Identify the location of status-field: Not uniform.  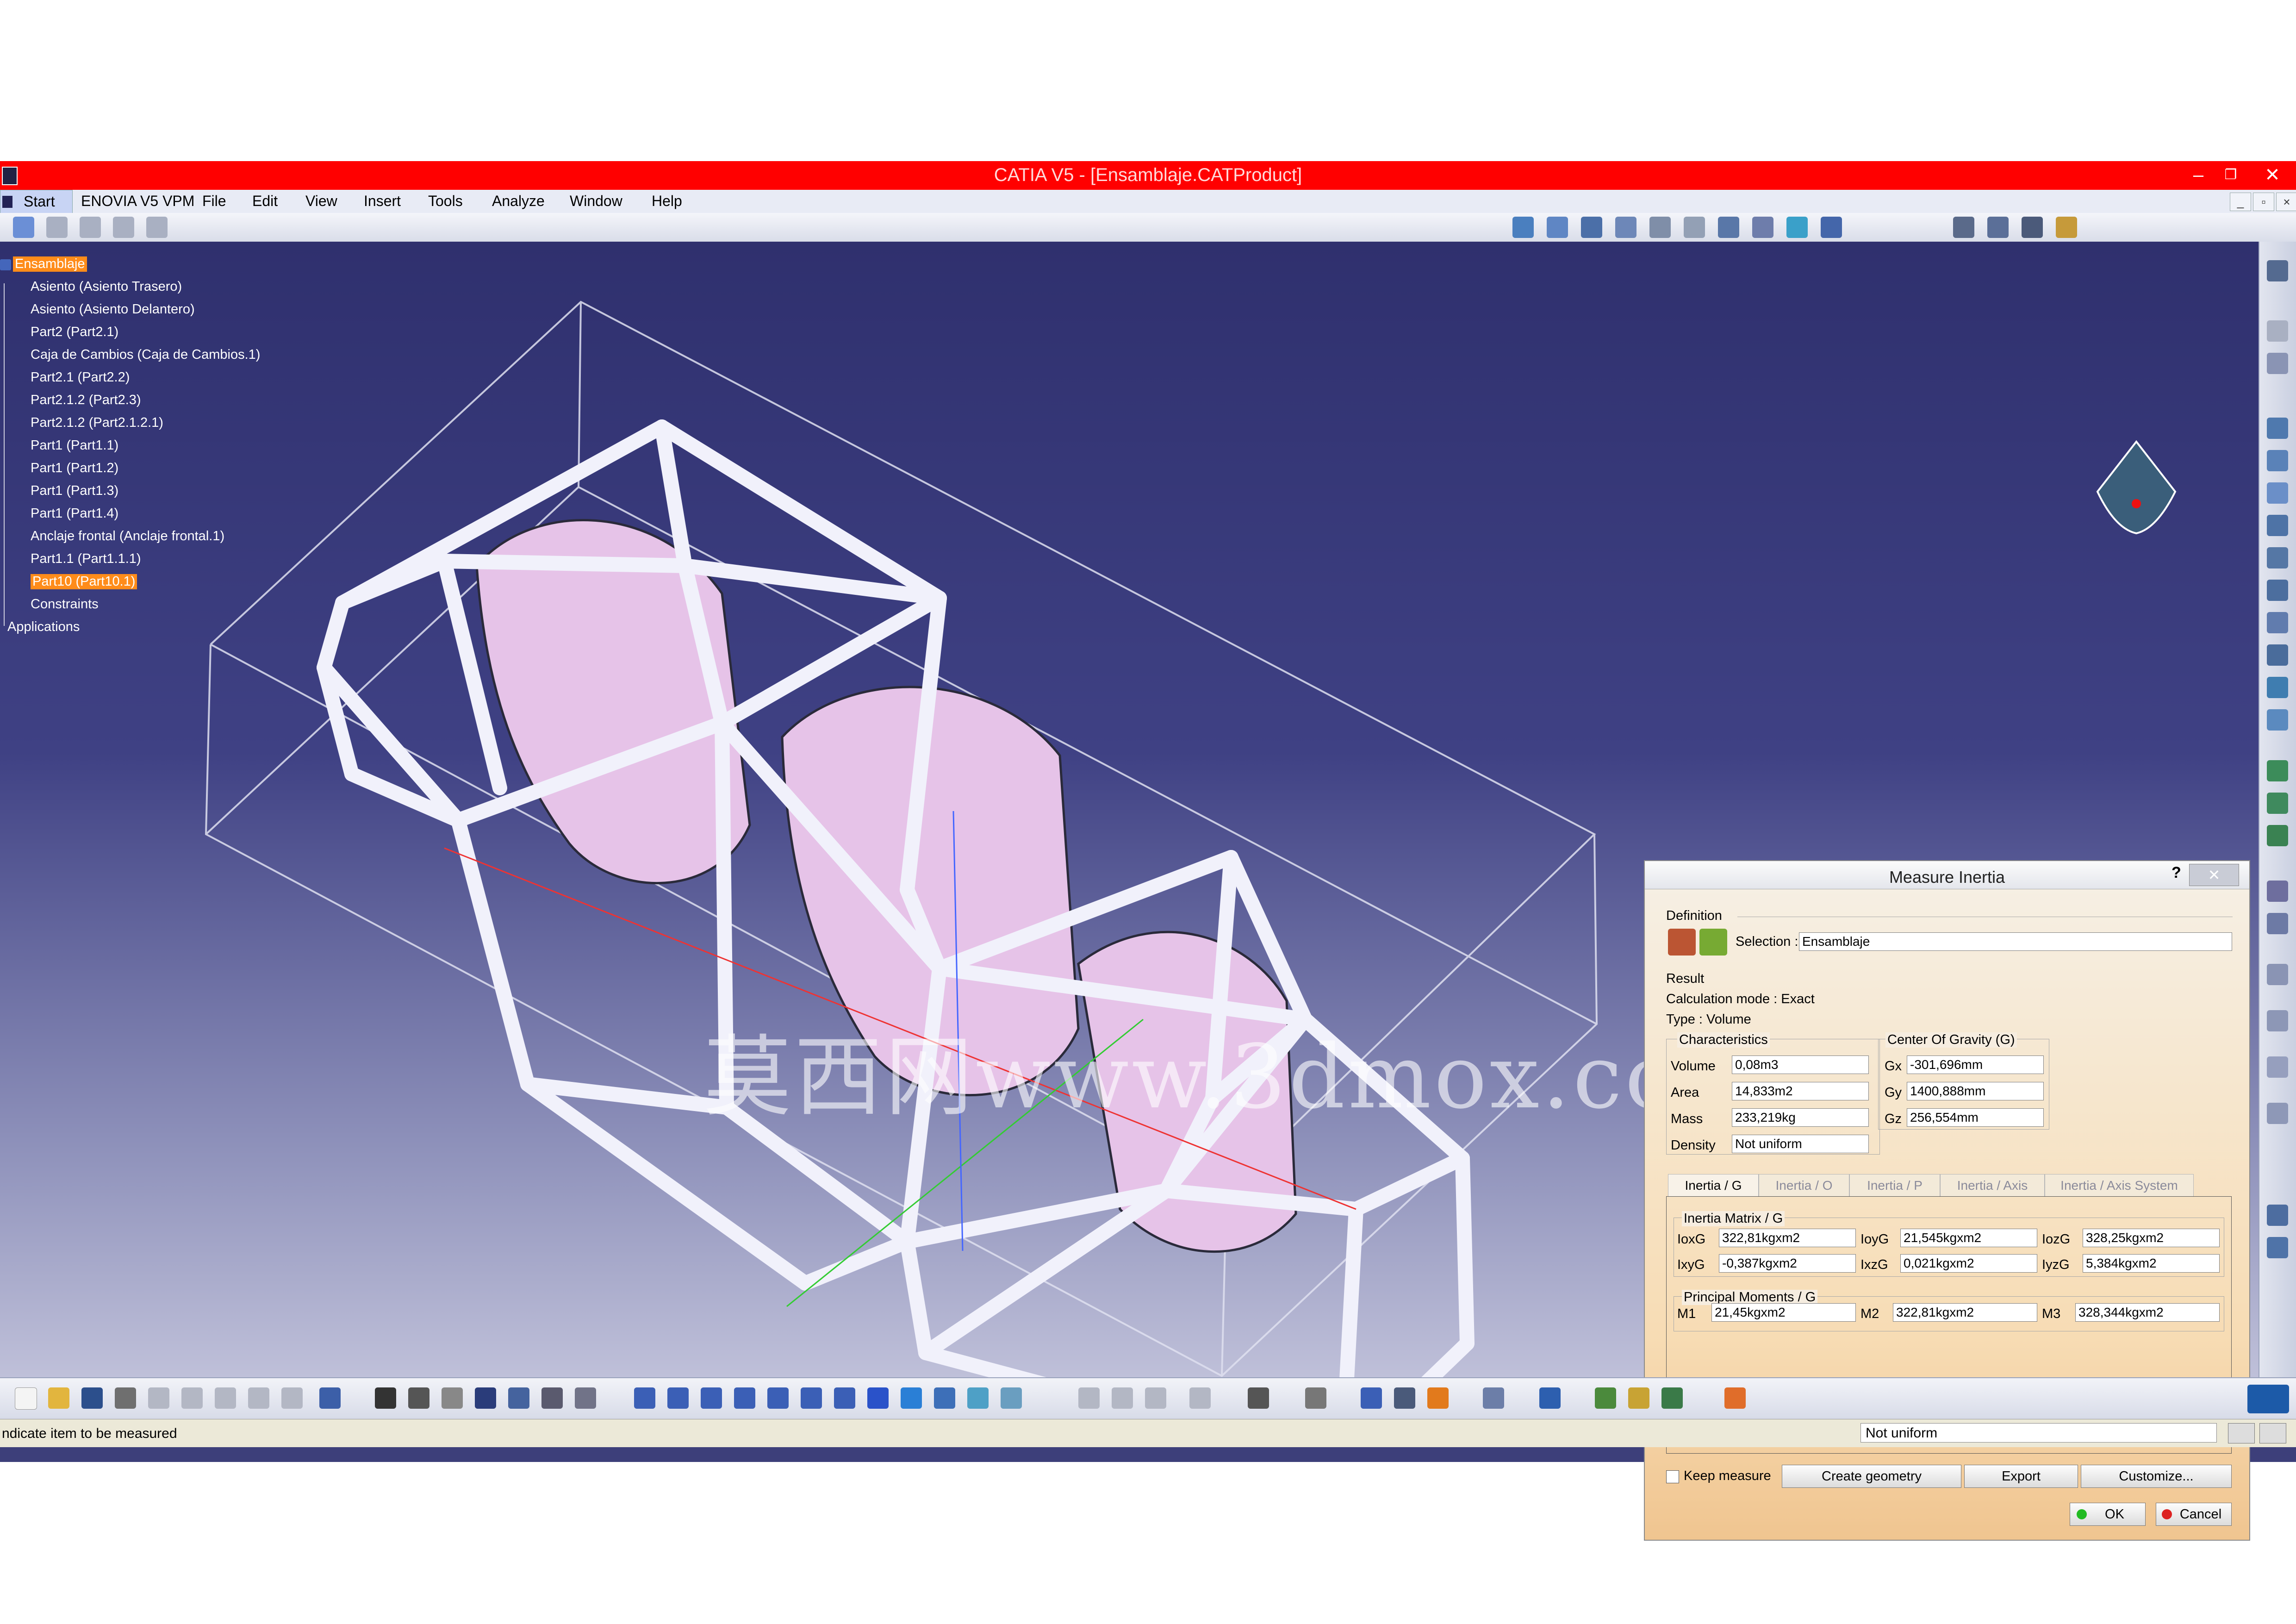
(2039, 1433).